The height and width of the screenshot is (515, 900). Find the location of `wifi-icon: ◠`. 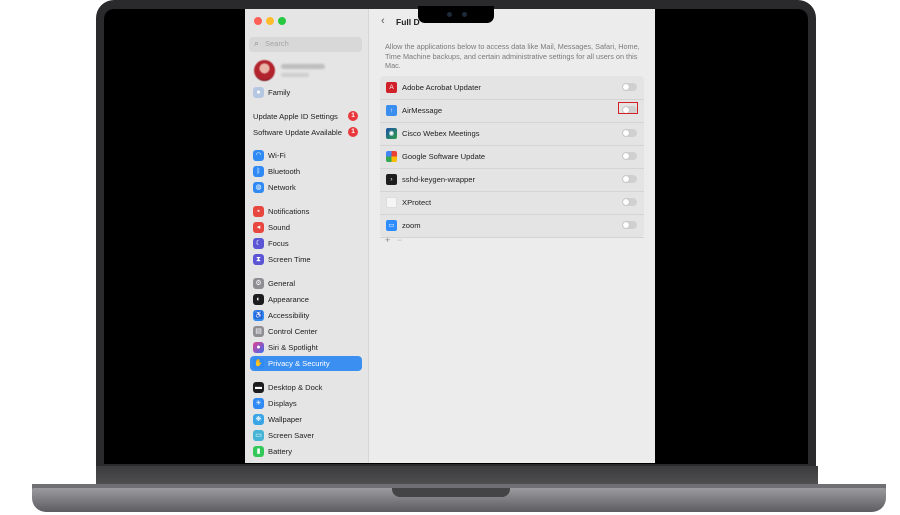

wifi-icon: ◠ is located at coordinates (258, 155).